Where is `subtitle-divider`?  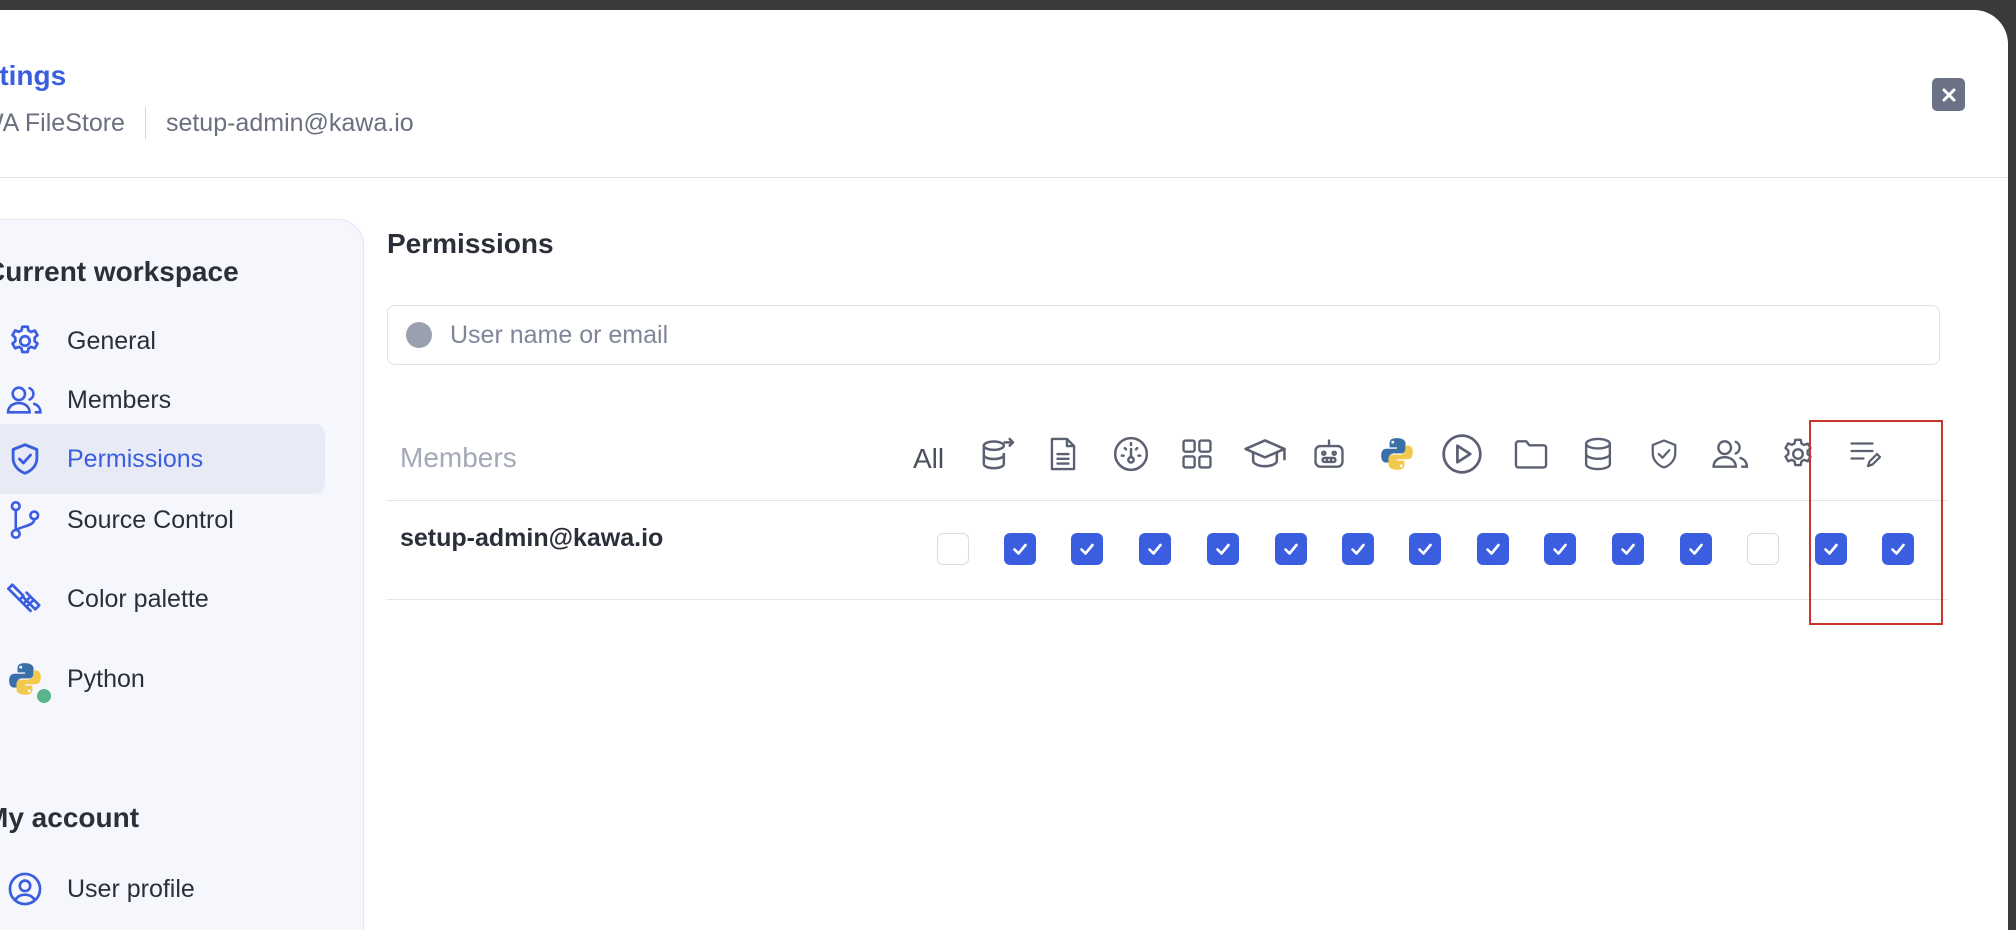
subtitle-divider is located at coordinates (145, 123).